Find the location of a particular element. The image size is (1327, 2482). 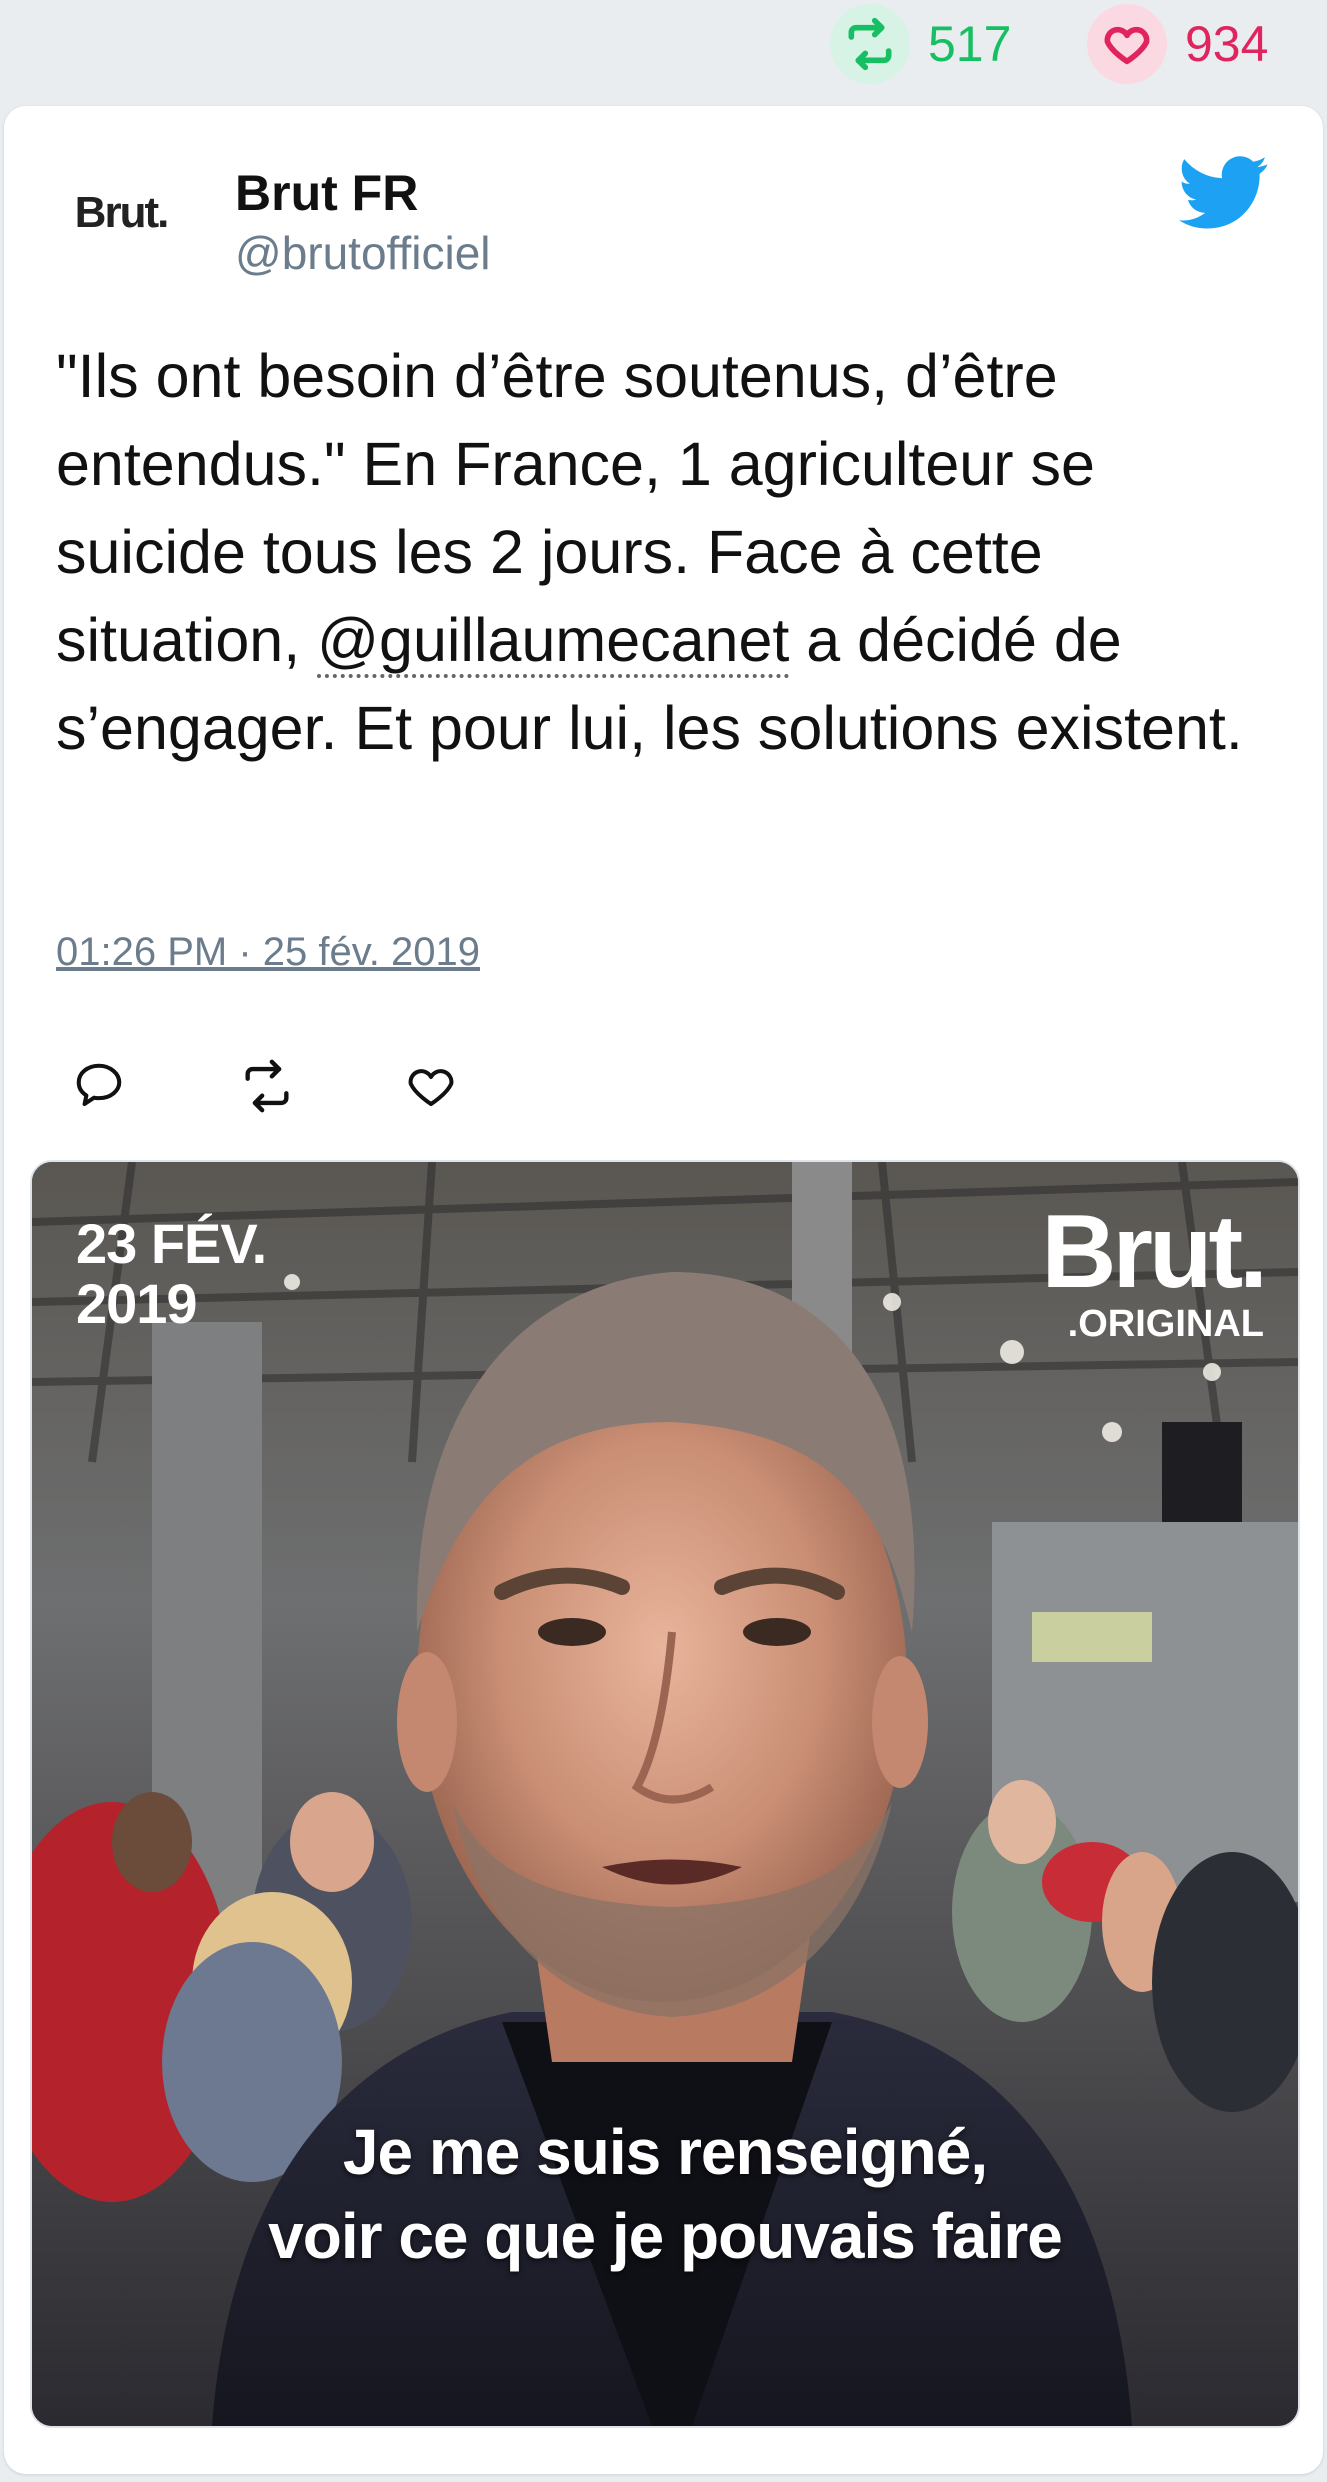

author-name: Brut FR is located at coordinates (326, 193).